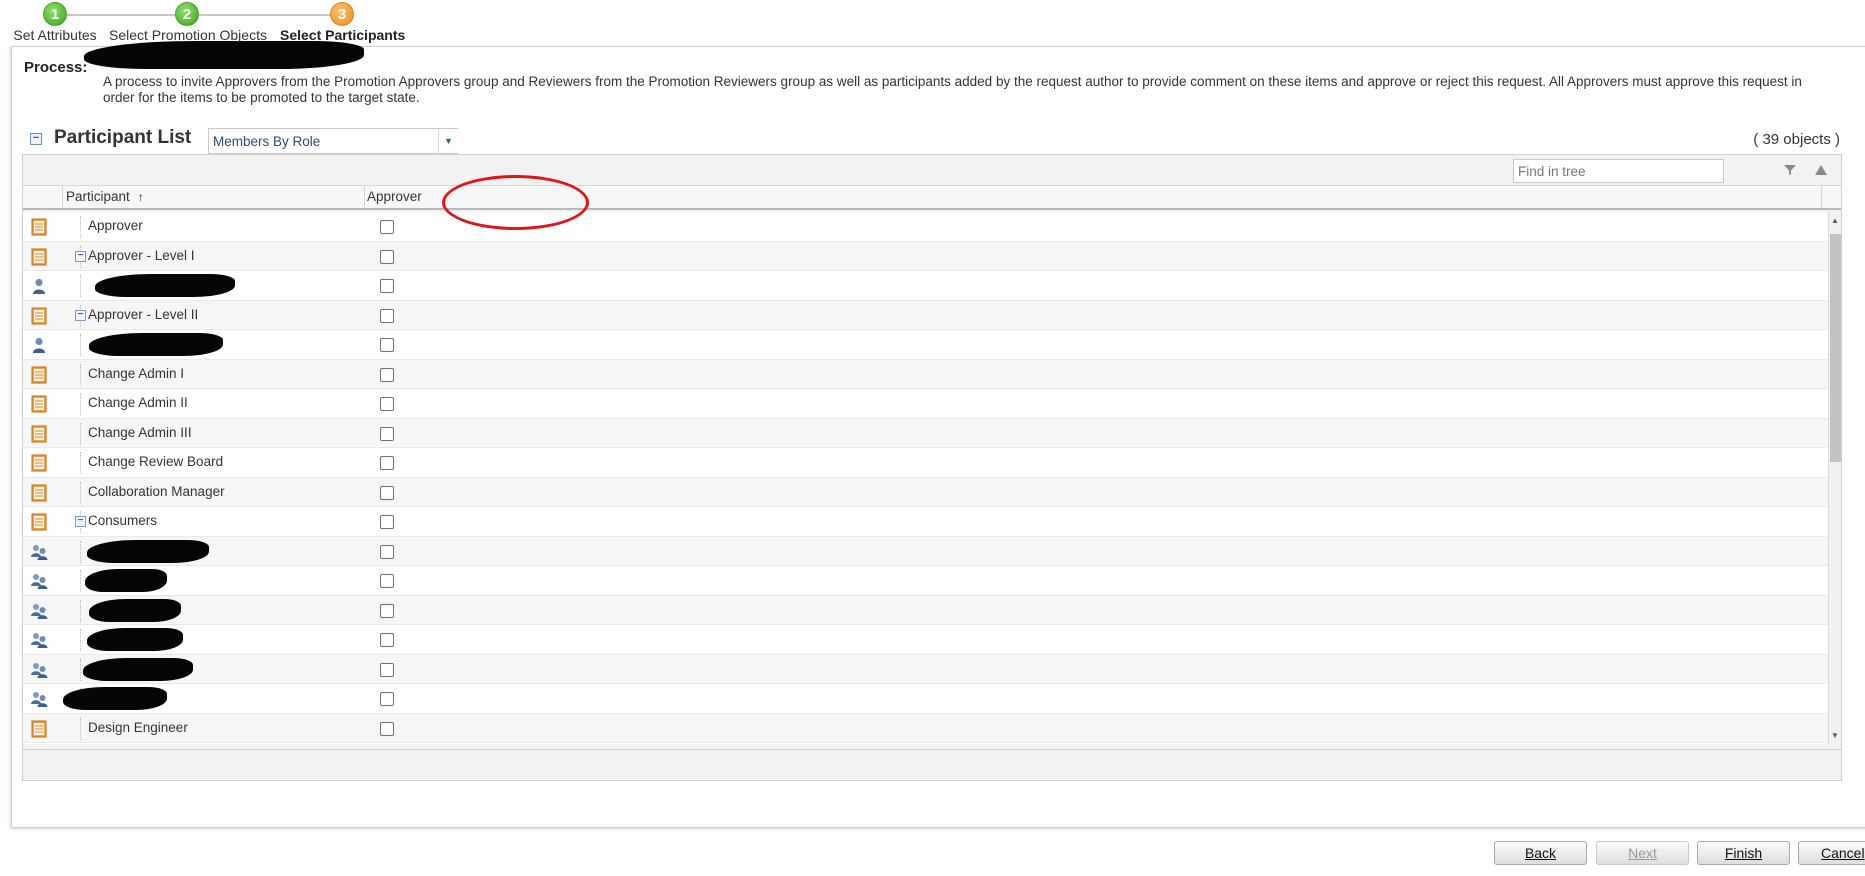 This screenshot has width=1865, height=876. Describe the element at coordinates (1796, 139) in the screenshot. I see `object-count: ( 39 objects )` at that location.